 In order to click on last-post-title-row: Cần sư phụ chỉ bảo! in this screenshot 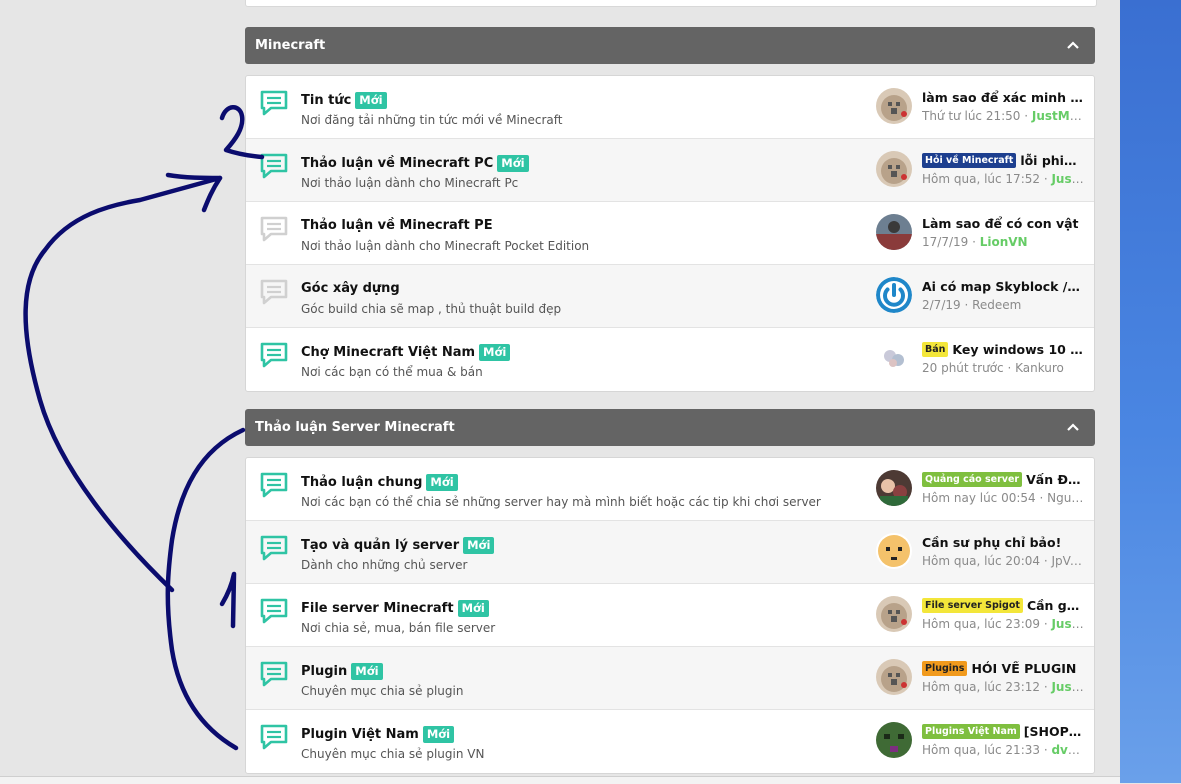, I will do `click(1003, 542)`.